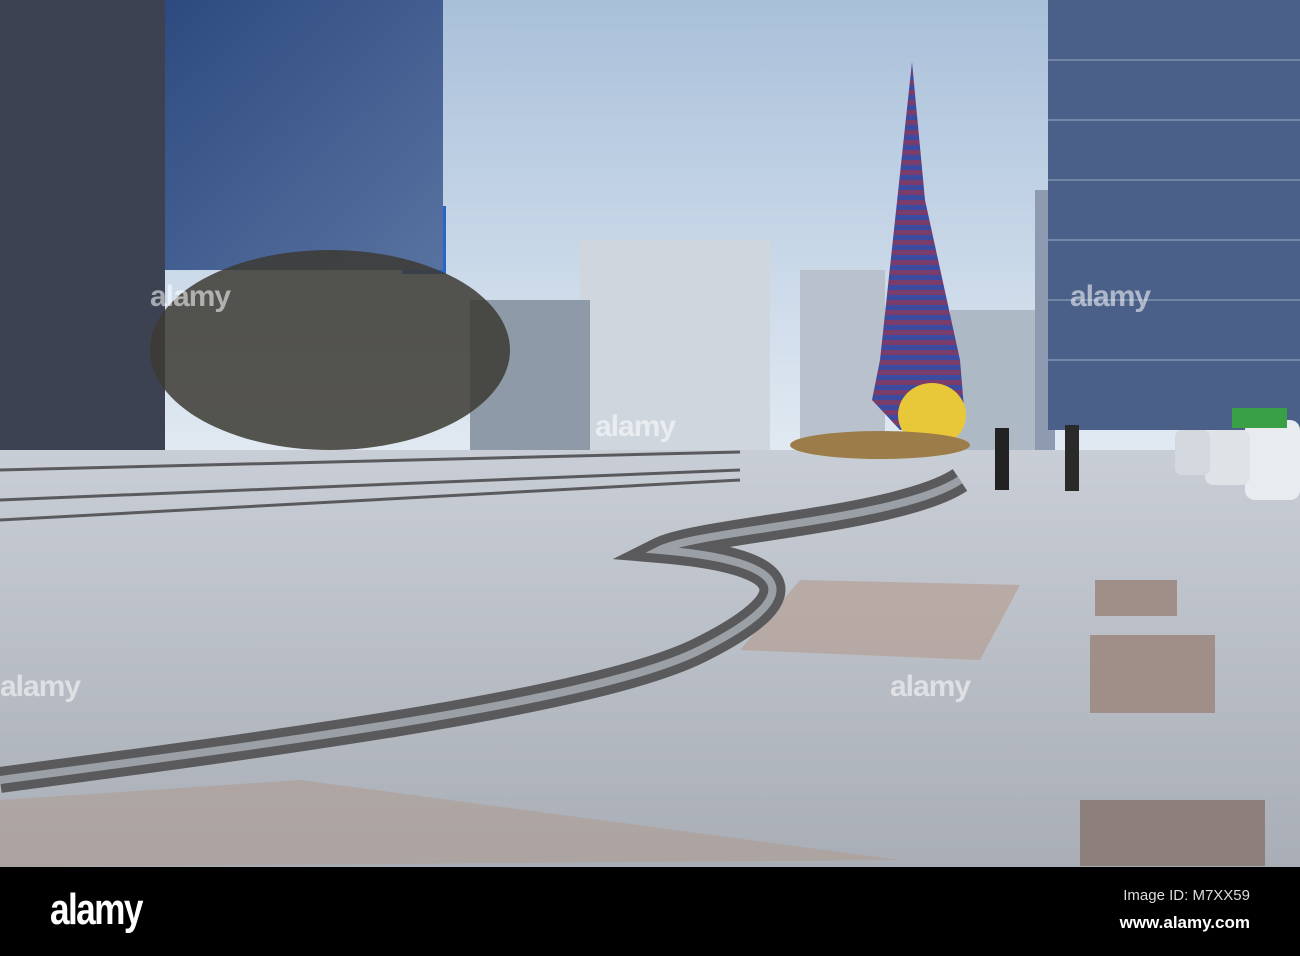  Describe the element at coordinates (650, 911) in the screenshot. I see `footer-bar: alamy Image ID: M7XX59 www.alamy.com` at that location.